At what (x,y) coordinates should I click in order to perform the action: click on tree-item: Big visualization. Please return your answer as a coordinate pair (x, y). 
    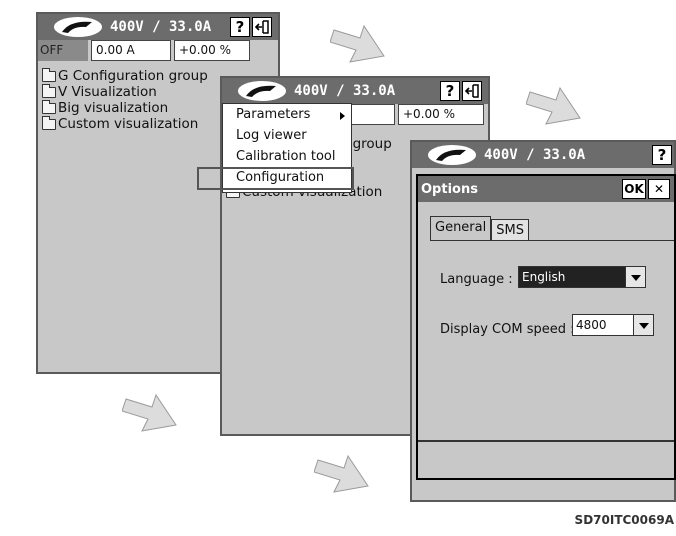
    Looking at the image, I should click on (125, 107).